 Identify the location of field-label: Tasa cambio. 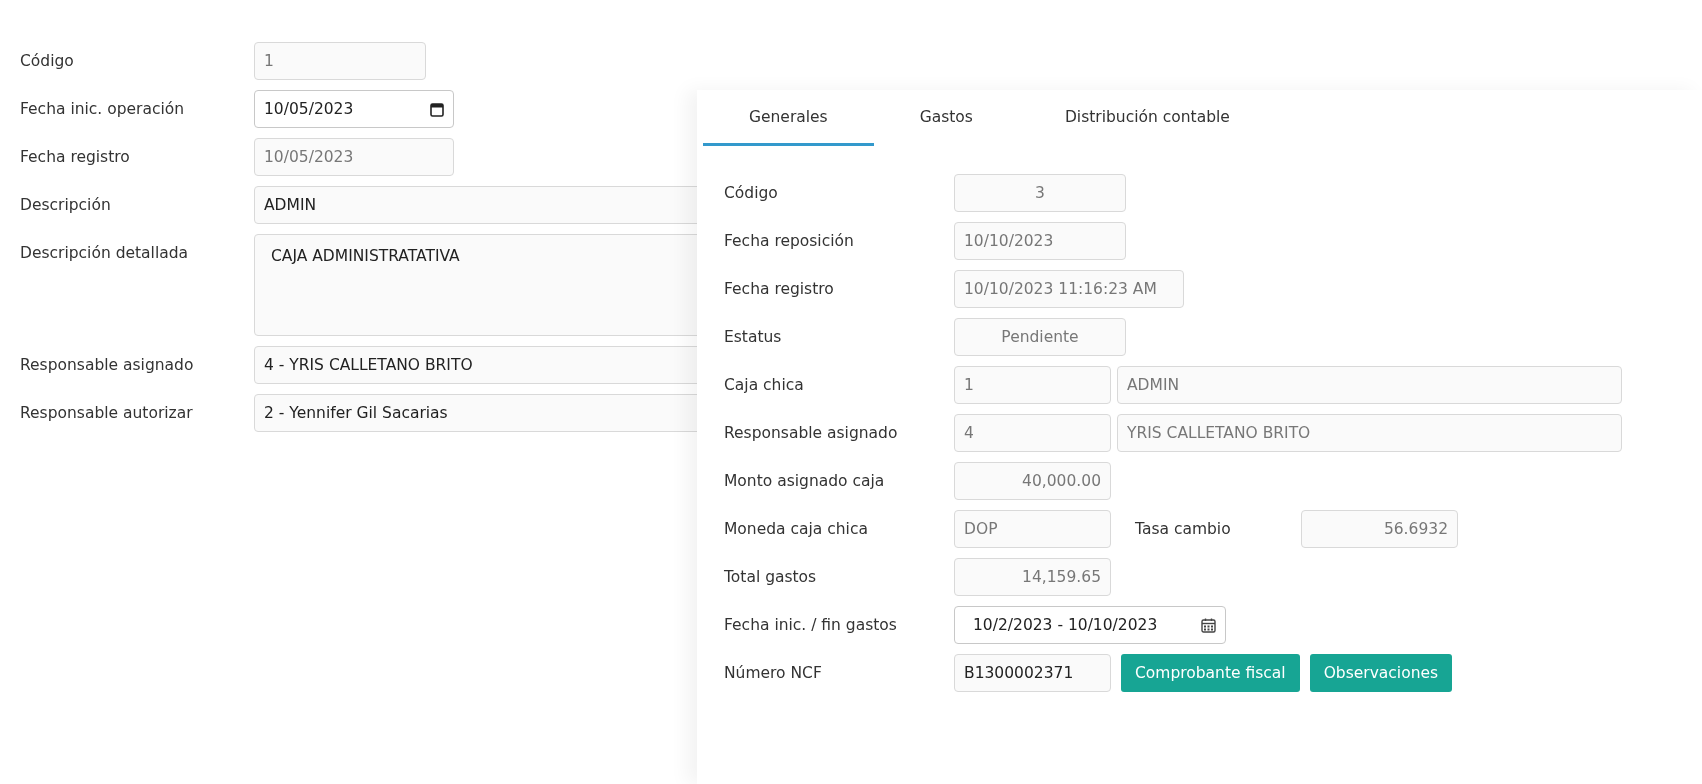
(1183, 529).